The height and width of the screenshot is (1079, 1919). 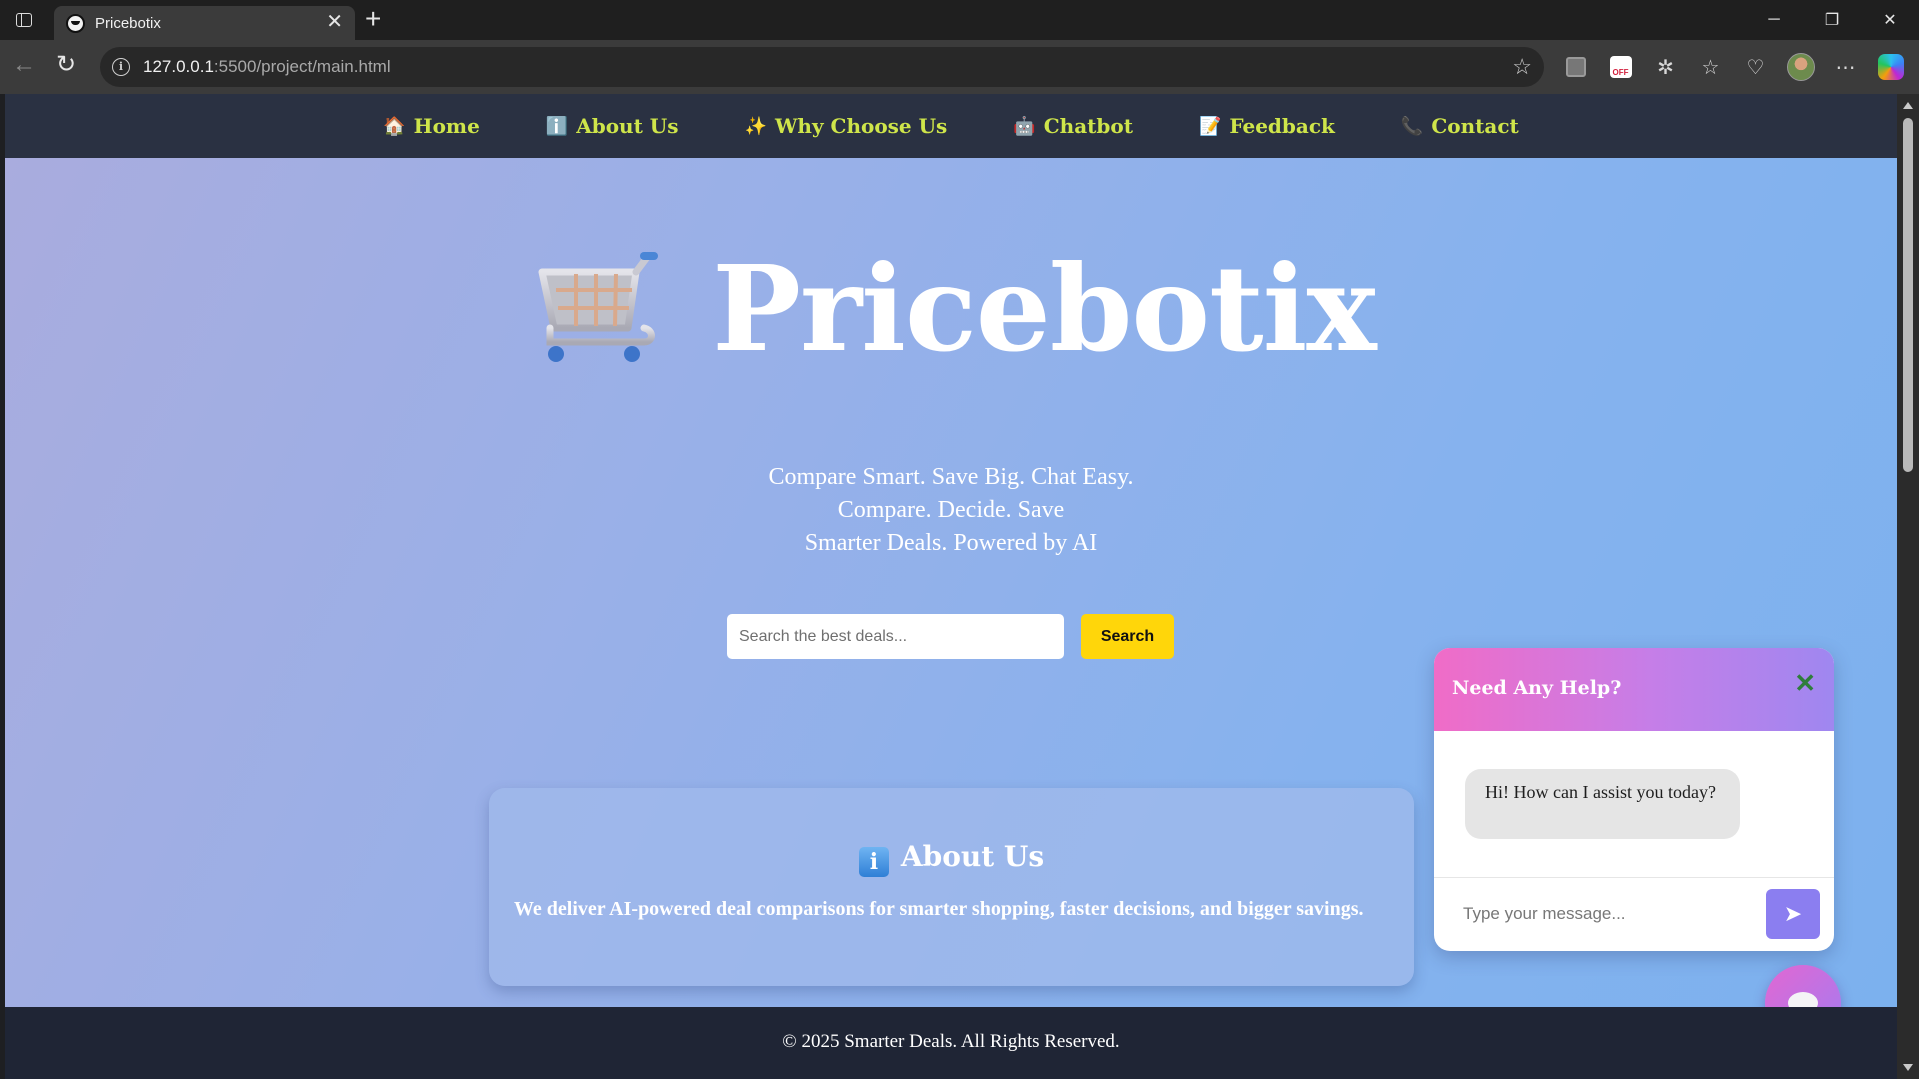 What do you see at coordinates (951, 858) in the screenshot?
I see `about-heading: i About Us` at bounding box center [951, 858].